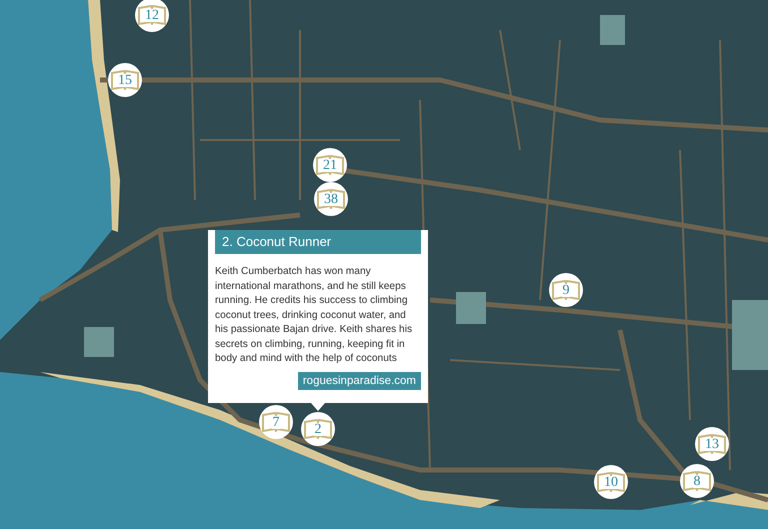  Describe the element at coordinates (314, 315) in the screenshot. I see `popup-text: Keith Cumberbatch has won many international marathons, and he still keeps running. He credits his success to climbing coconut trees, drinking coconut water, and his passionate Bajan drive. Keith shares his secrets on climbing, running, keeping fit in body and mind with the help of coconuts` at that location.